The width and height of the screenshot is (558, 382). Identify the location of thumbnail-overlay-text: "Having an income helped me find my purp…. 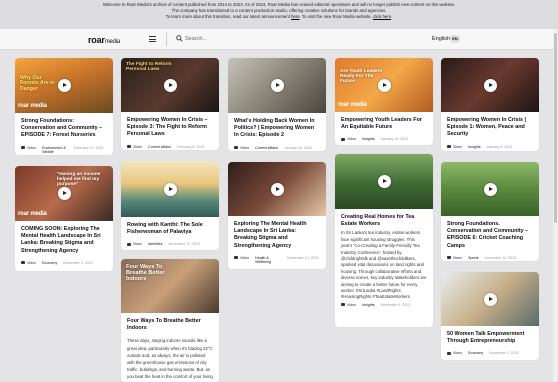
(79, 180).